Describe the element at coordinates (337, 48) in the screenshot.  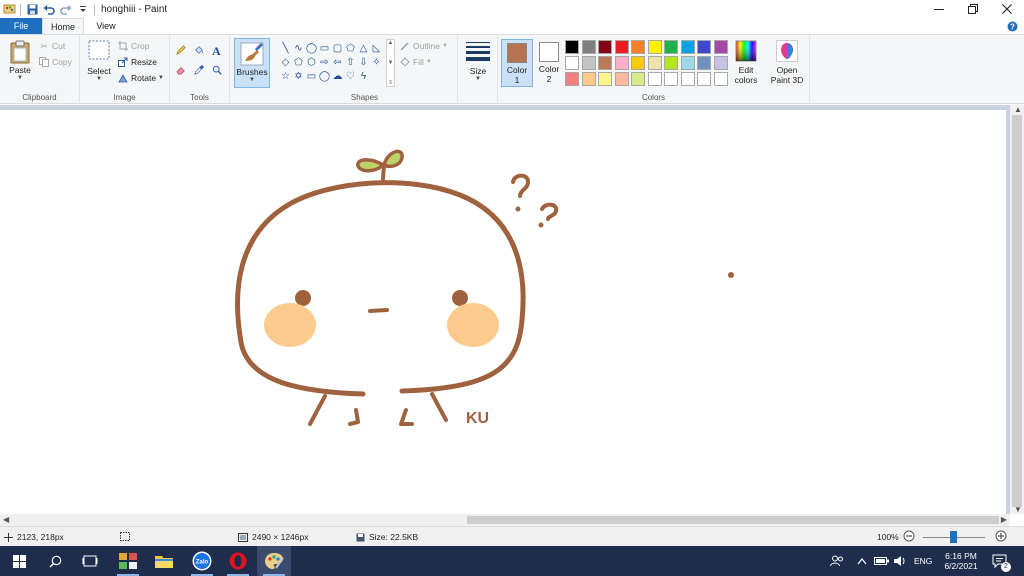
I see `rounded-rectangle-shape-icon: ▢` at that location.